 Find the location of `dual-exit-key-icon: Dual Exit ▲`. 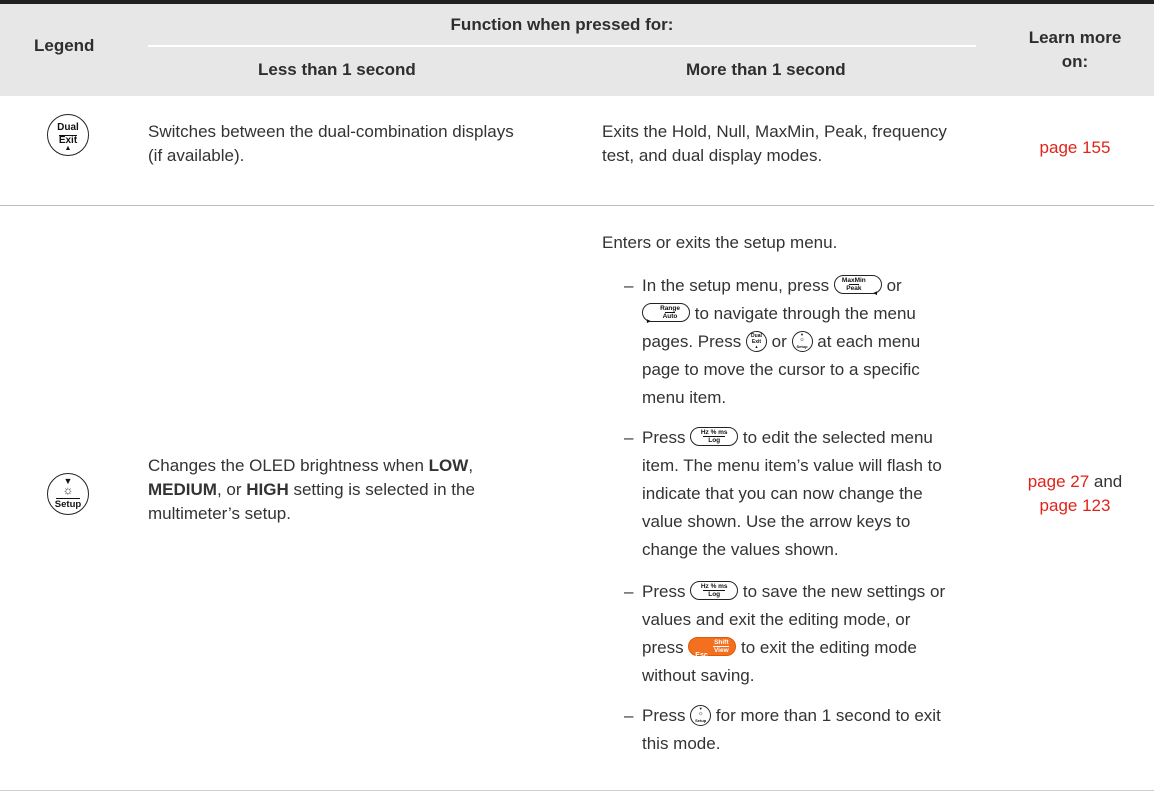

dual-exit-key-icon: Dual Exit ▲ is located at coordinates (68, 135).